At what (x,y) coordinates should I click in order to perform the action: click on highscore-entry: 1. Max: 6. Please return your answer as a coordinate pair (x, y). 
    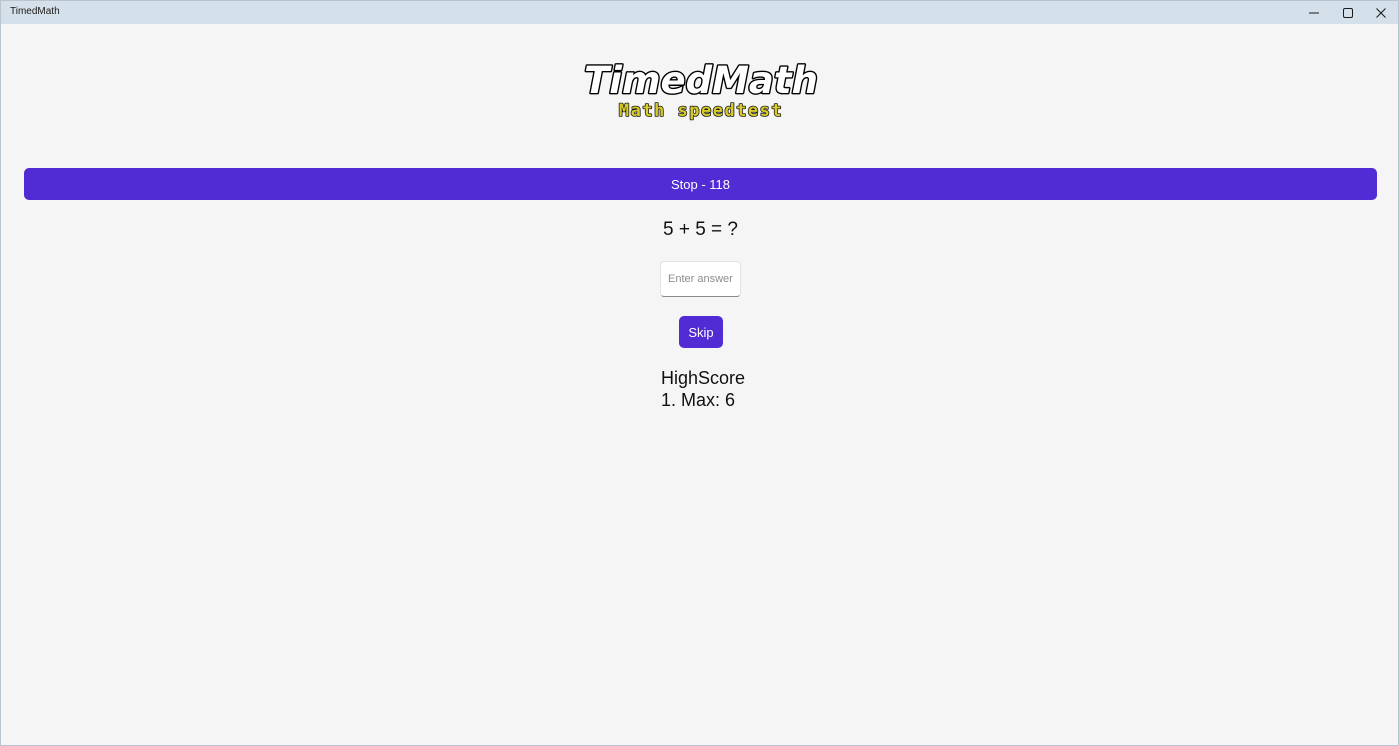
    Looking at the image, I should click on (698, 400).